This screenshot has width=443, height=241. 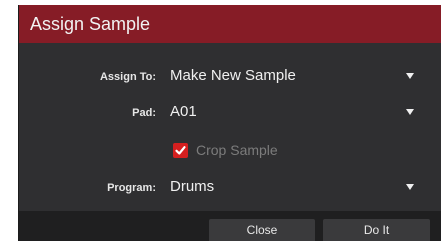 I want to click on pad-label: Pad:, so click(x=144, y=113).